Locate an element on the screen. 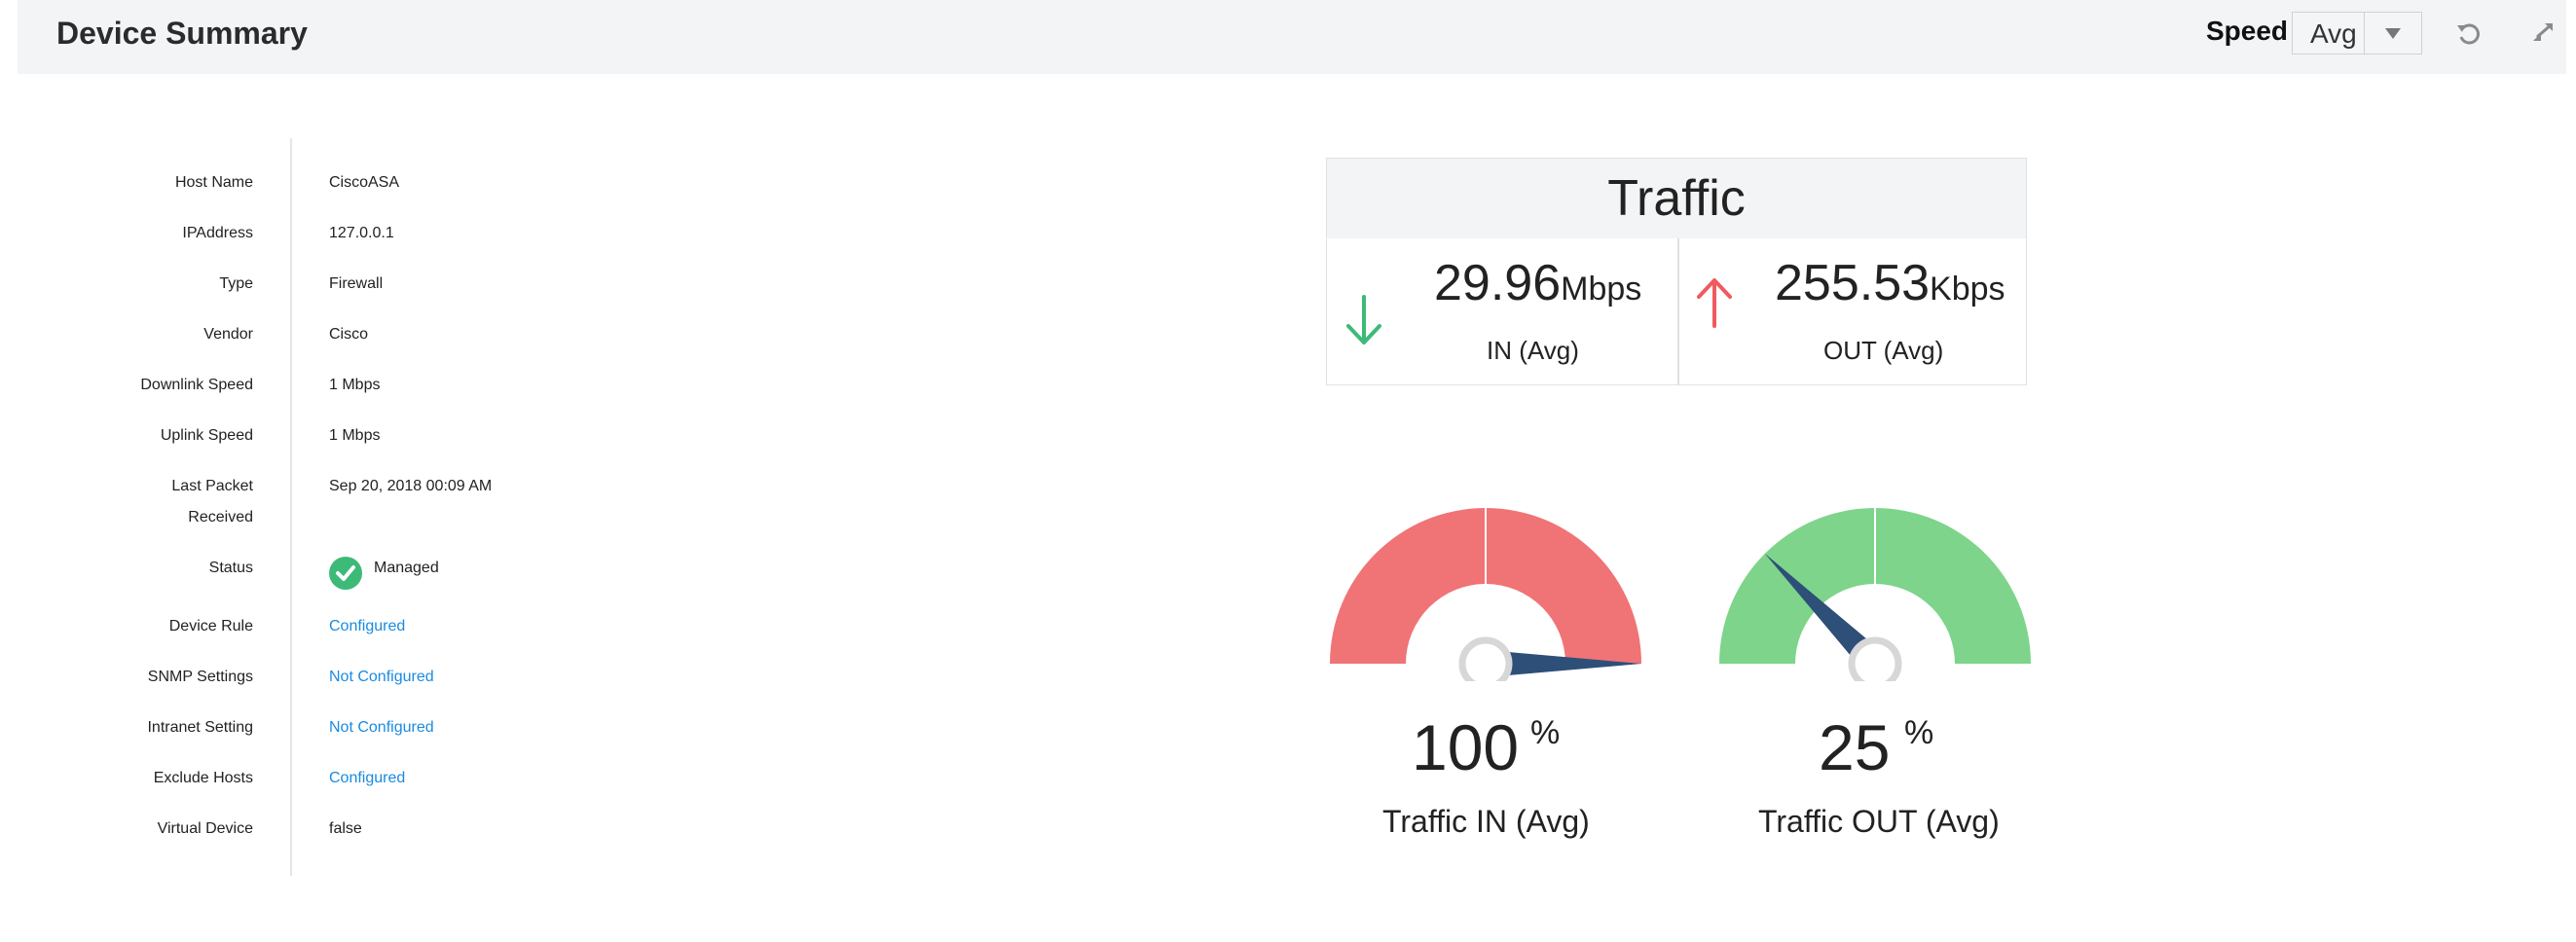  arrow-up-icon is located at coordinates (1714, 303).